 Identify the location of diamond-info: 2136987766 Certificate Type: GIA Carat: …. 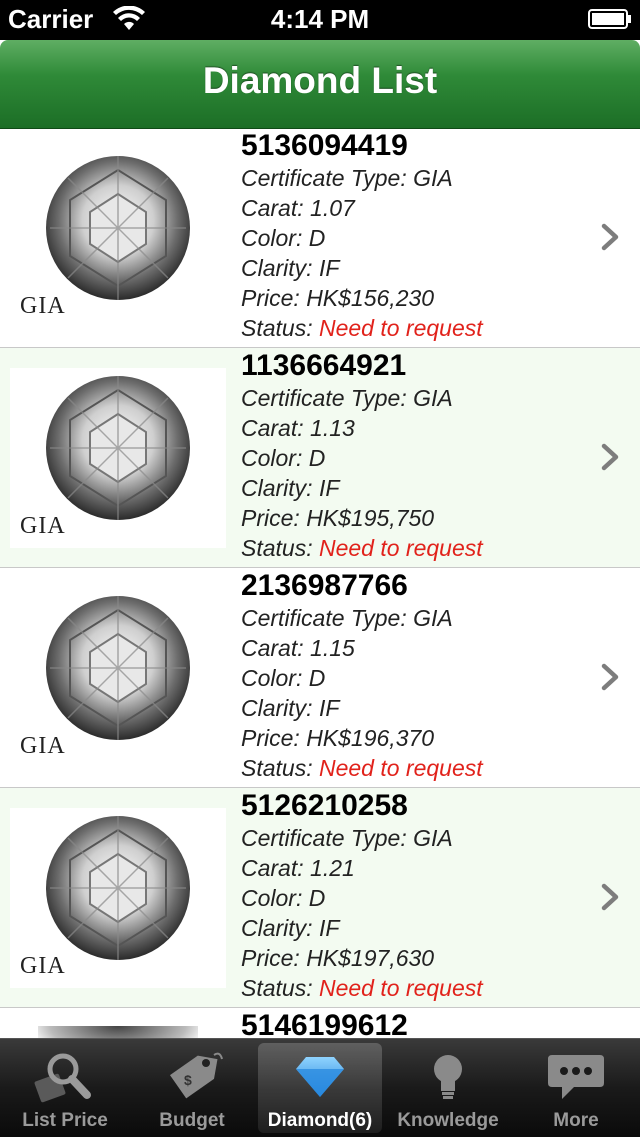
(362, 675).